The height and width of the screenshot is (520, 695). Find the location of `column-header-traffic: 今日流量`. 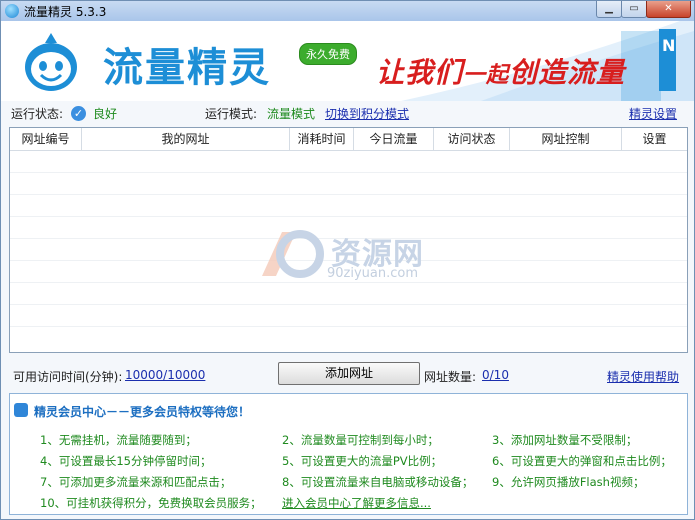

column-header-traffic: 今日流量 is located at coordinates (394, 139).